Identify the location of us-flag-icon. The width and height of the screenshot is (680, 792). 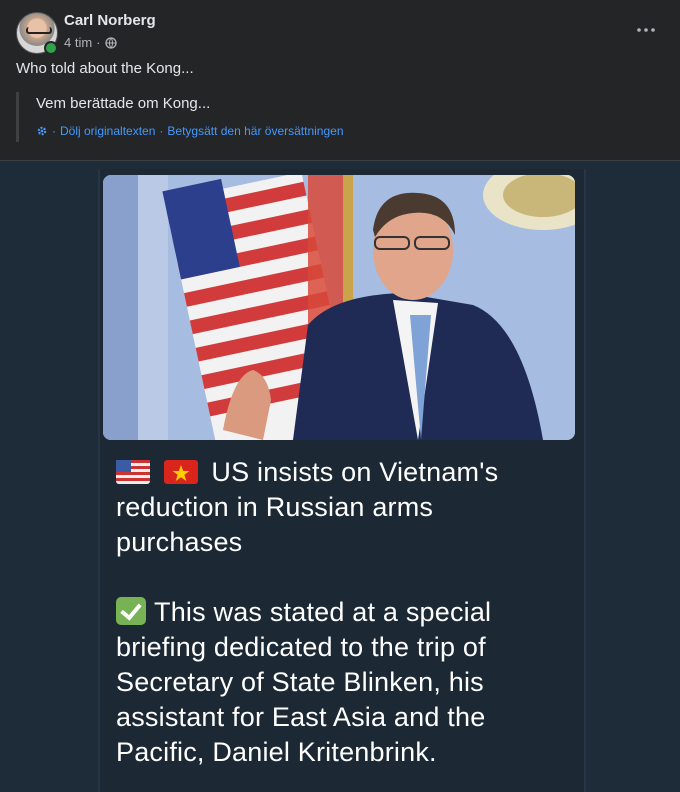
(133, 472).